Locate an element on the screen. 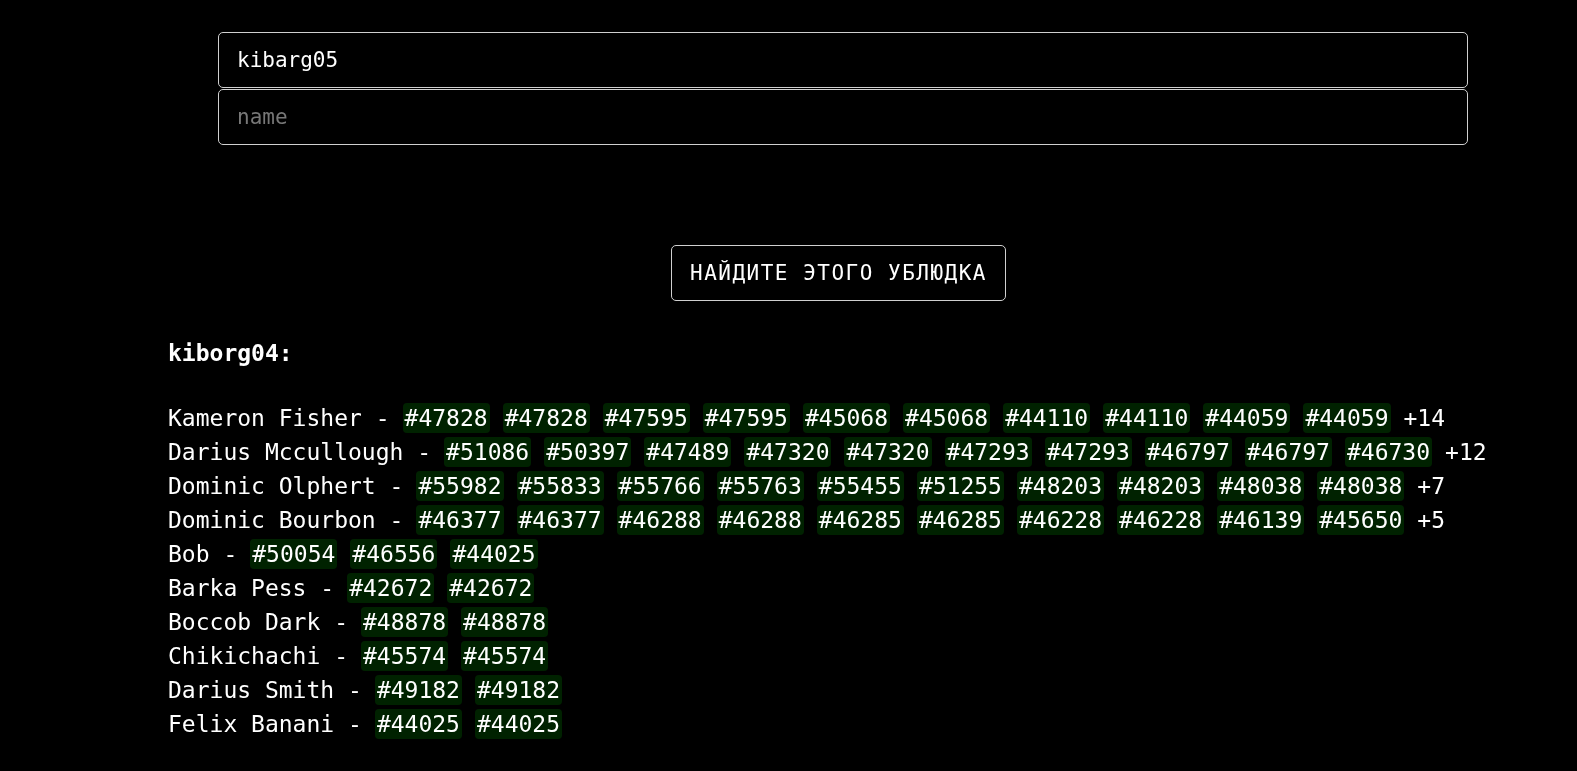 The height and width of the screenshot is (771, 1577). match-tag: #55455 is located at coordinates (860, 486).